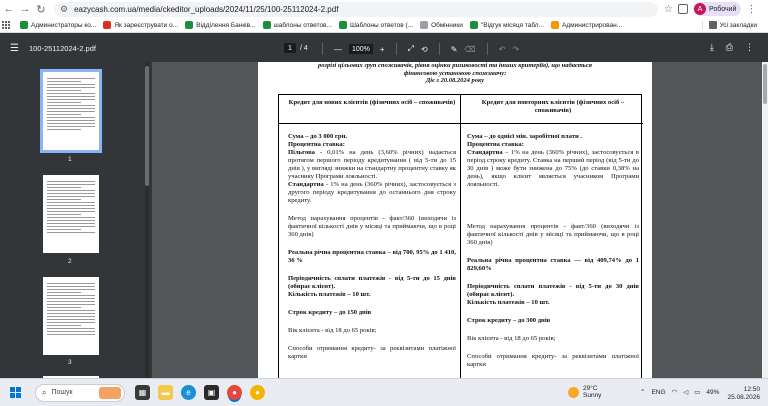 The width and height of the screenshot is (768, 406). I want to click on search-highlight-icon, so click(110, 392).